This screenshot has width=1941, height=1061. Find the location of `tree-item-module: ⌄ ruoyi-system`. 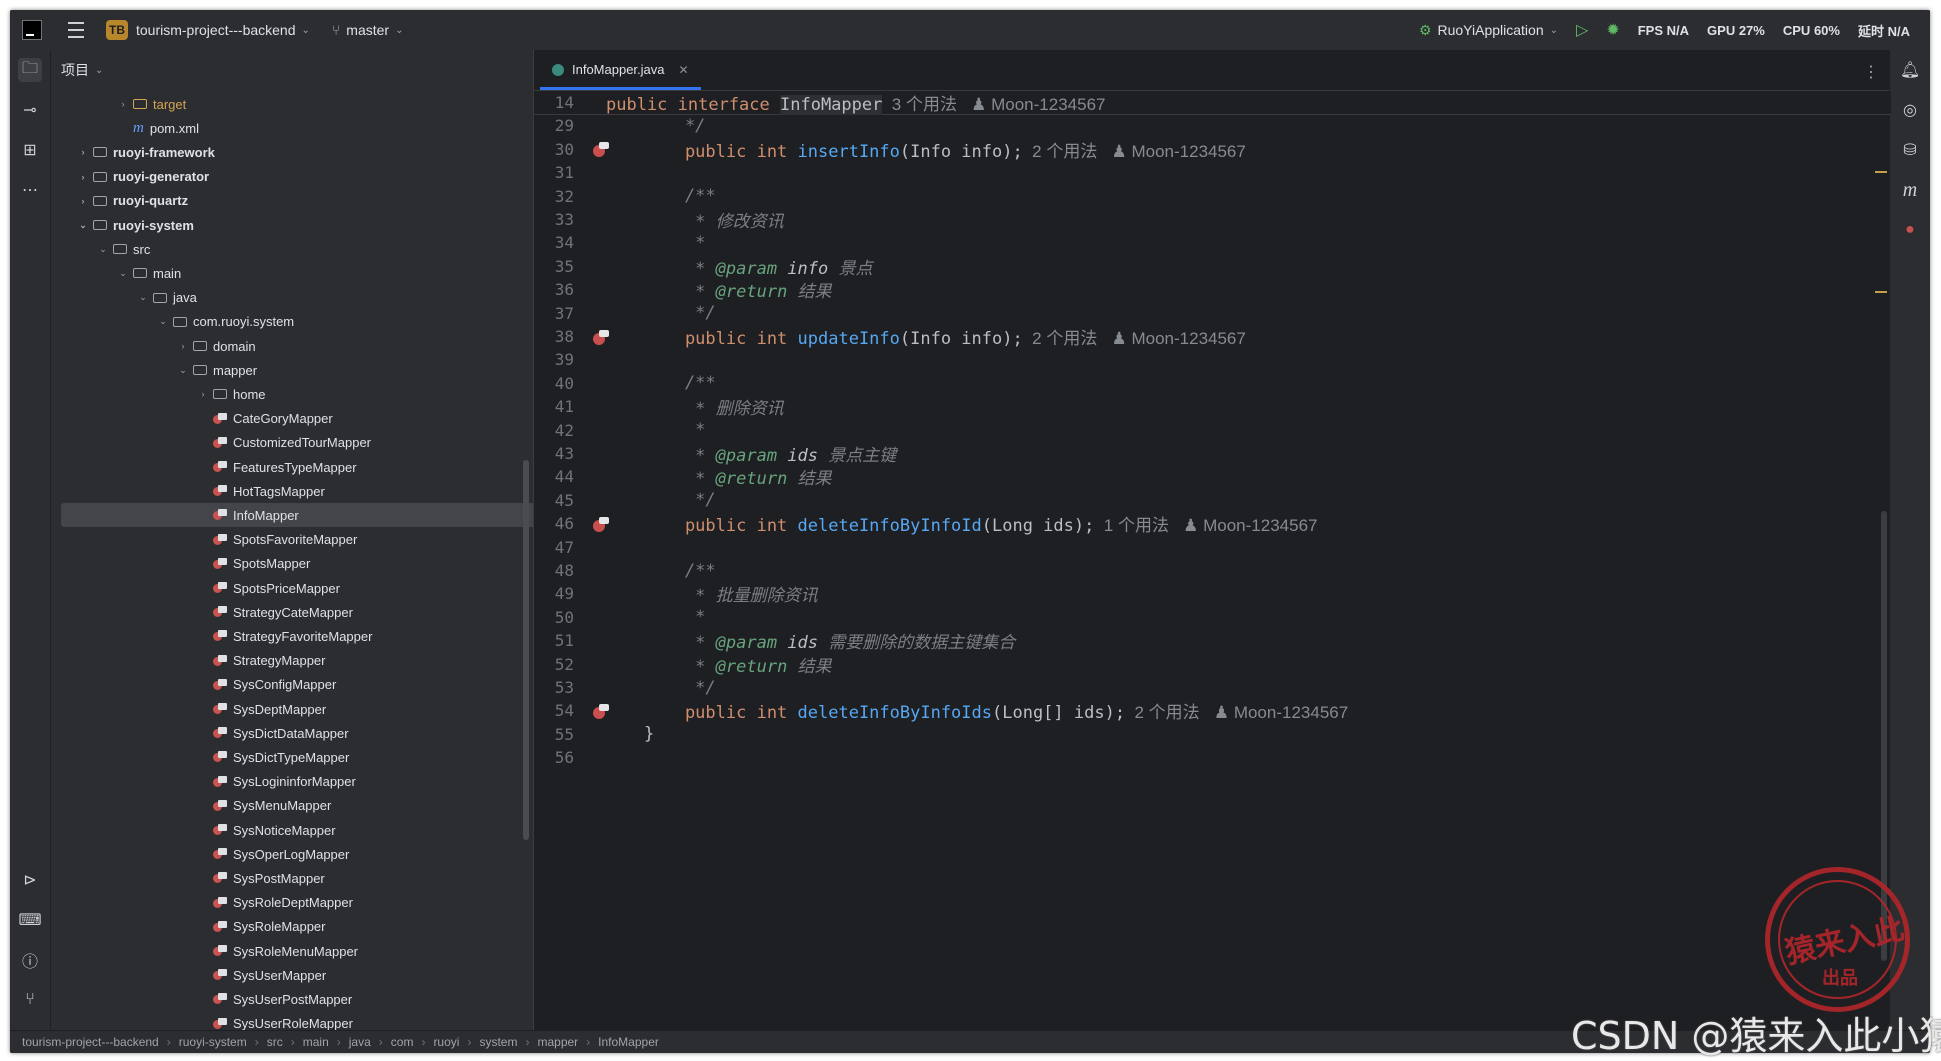

tree-item-module: ⌄ ruoyi-system is located at coordinates (297, 225).